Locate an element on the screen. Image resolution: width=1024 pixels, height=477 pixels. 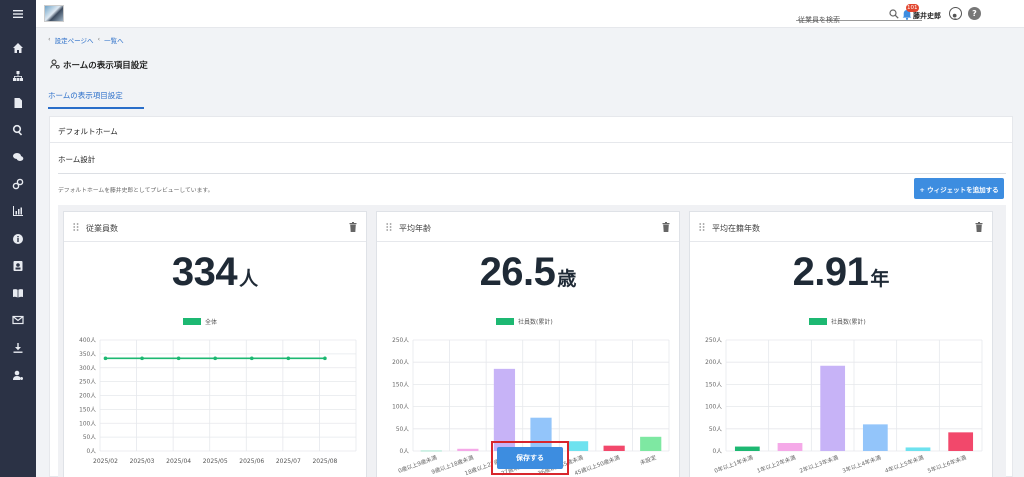
preview-note: デフォルトホームを藤井史郎としてプレビューしています。 is located at coordinates (136, 191).